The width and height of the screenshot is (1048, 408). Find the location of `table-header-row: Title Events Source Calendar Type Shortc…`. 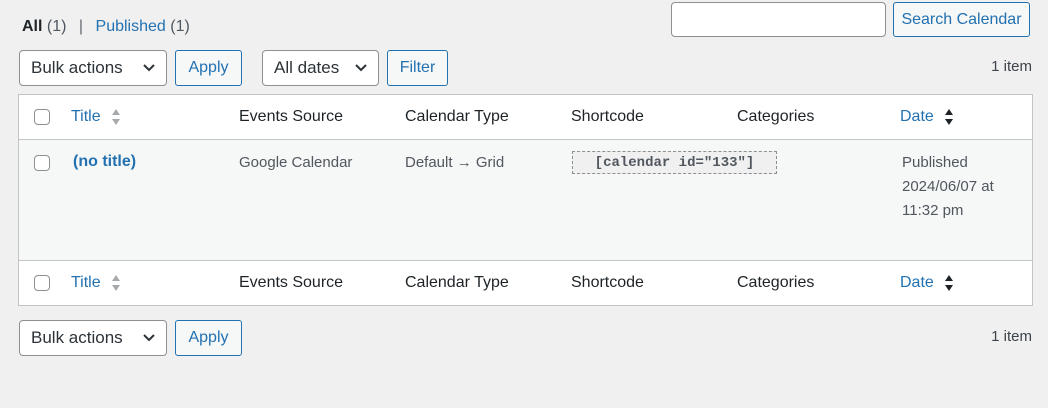

table-header-row: Title Events Source Calendar Type Shortc… is located at coordinates (525, 117).